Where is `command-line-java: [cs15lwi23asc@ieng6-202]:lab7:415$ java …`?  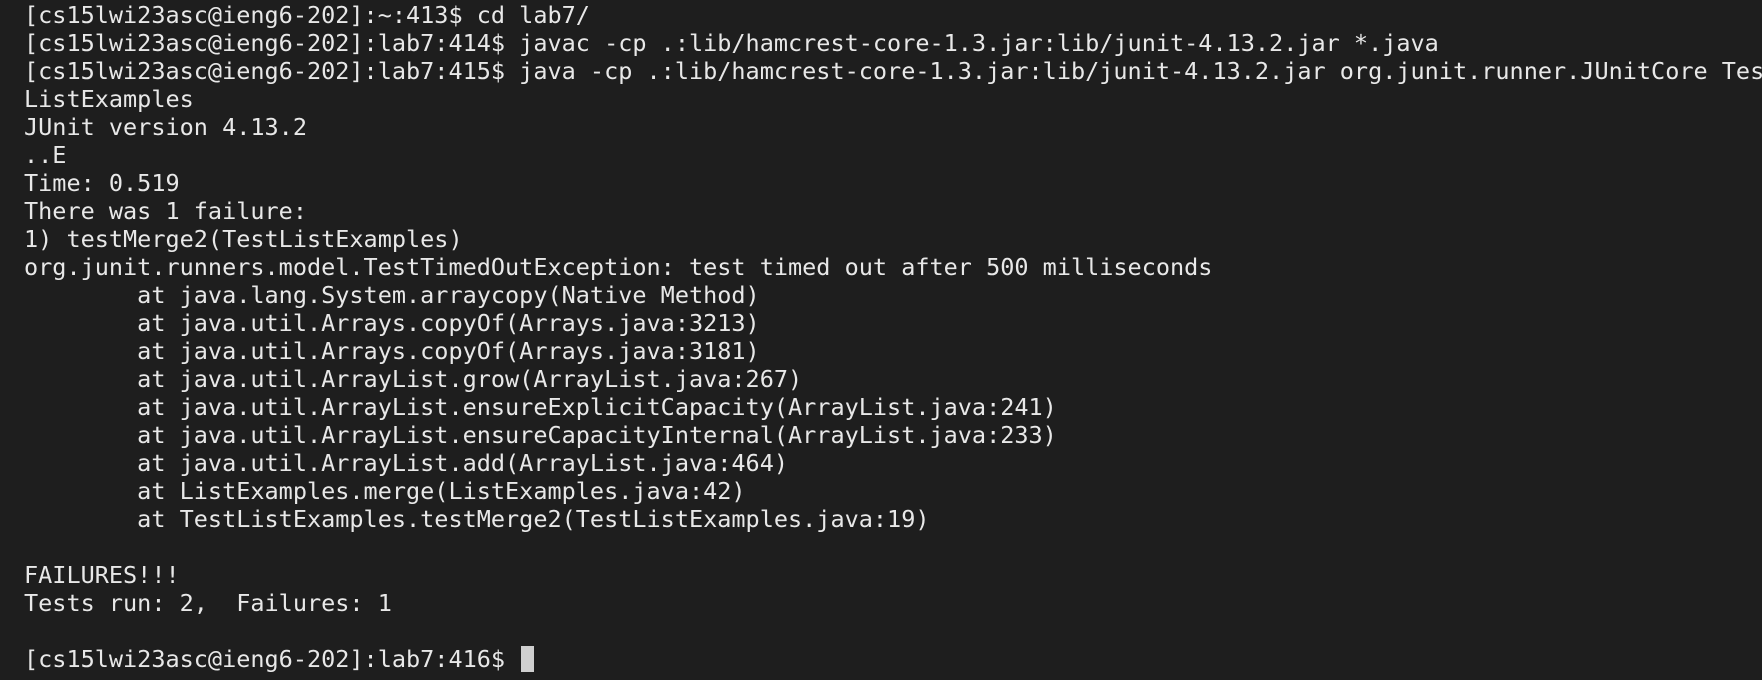
command-line-java: [cs15lwi23asc@ieng6-202]:lab7:415$ java … is located at coordinates (893, 71).